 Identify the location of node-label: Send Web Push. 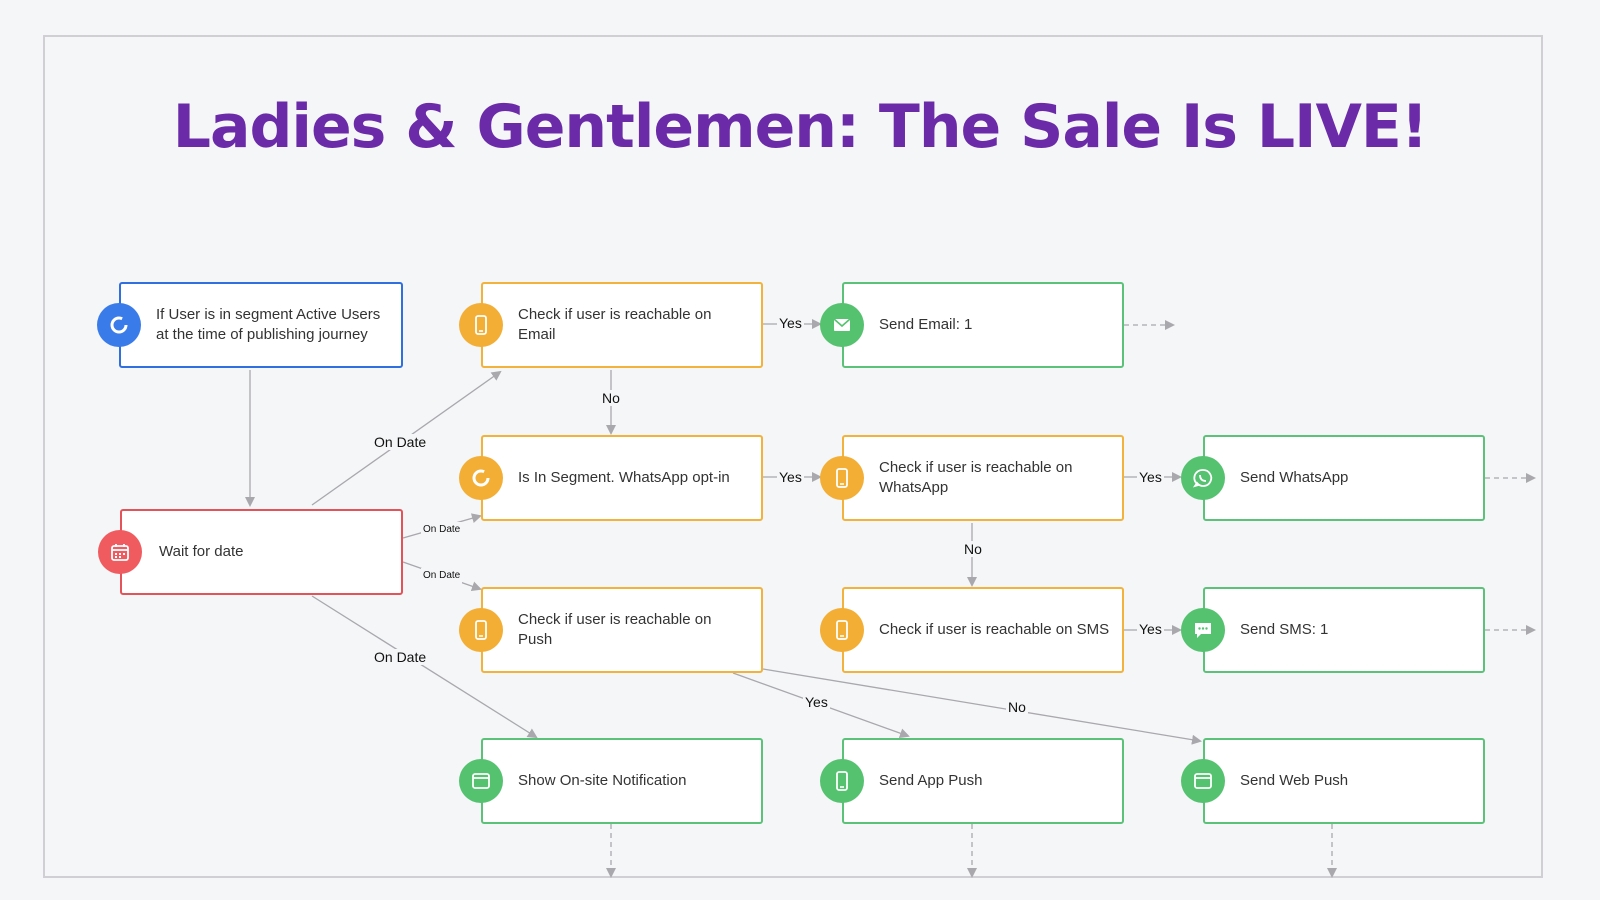
(1294, 780).